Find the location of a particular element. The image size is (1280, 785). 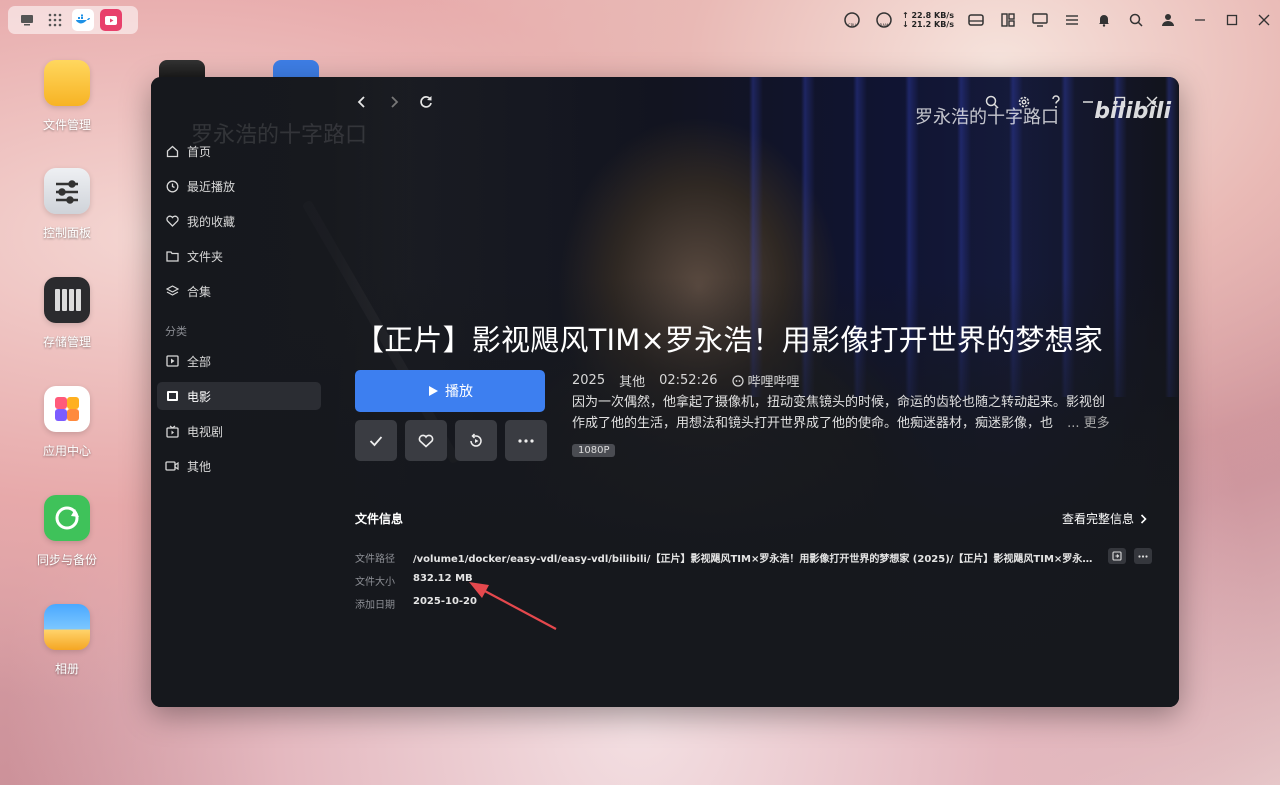

desktop-icon-photos: 相册 is located at coordinates (67, 640).